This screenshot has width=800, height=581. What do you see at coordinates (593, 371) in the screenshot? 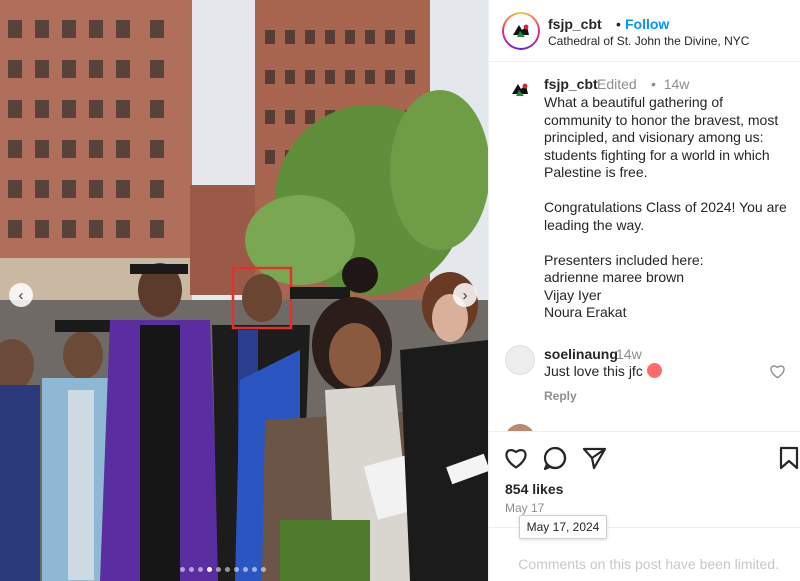
I see `comment-text-value: Just love this jfc` at bounding box center [593, 371].